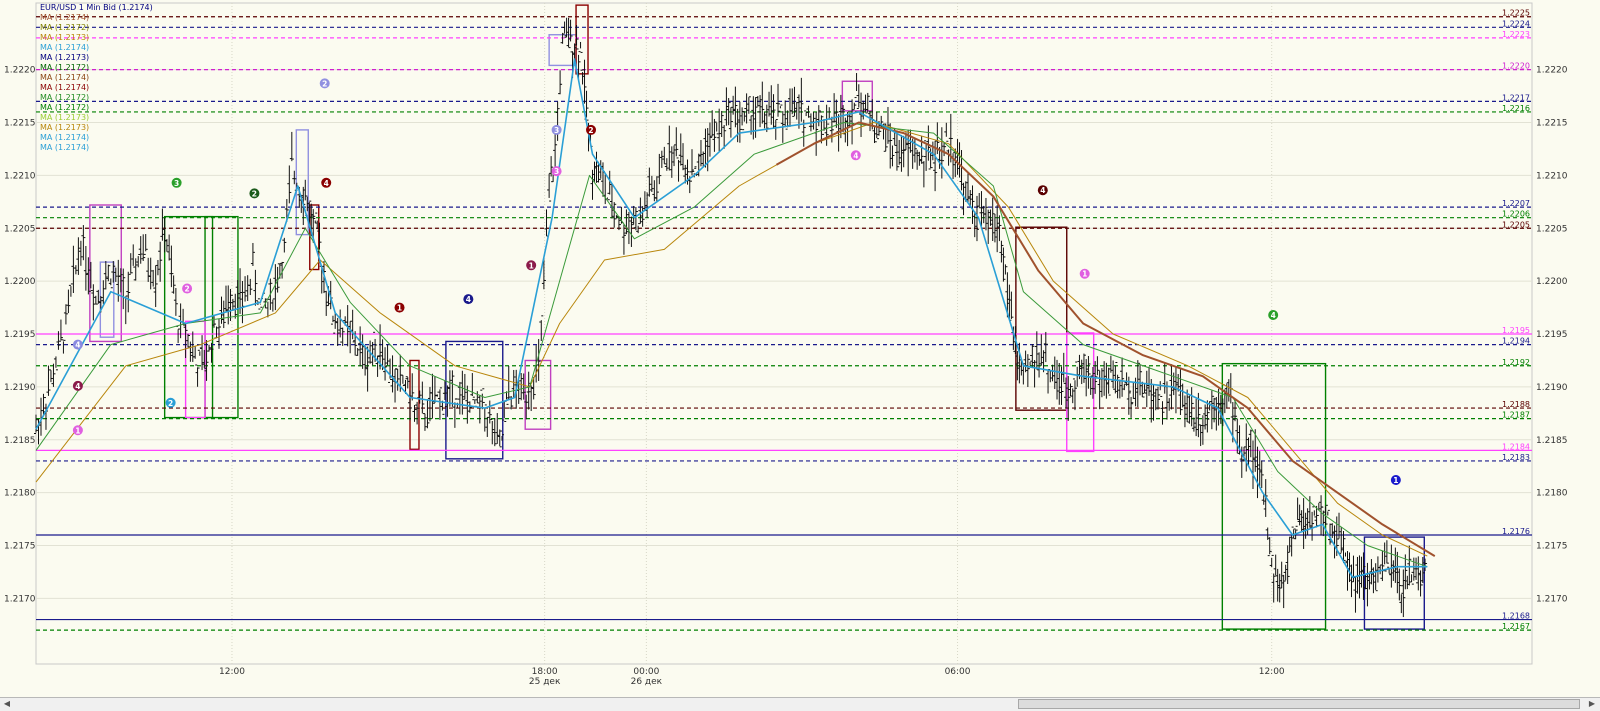 The height and width of the screenshot is (711, 1600). I want to click on y-tick-label-right: 1.2185, so click(1552, 441).